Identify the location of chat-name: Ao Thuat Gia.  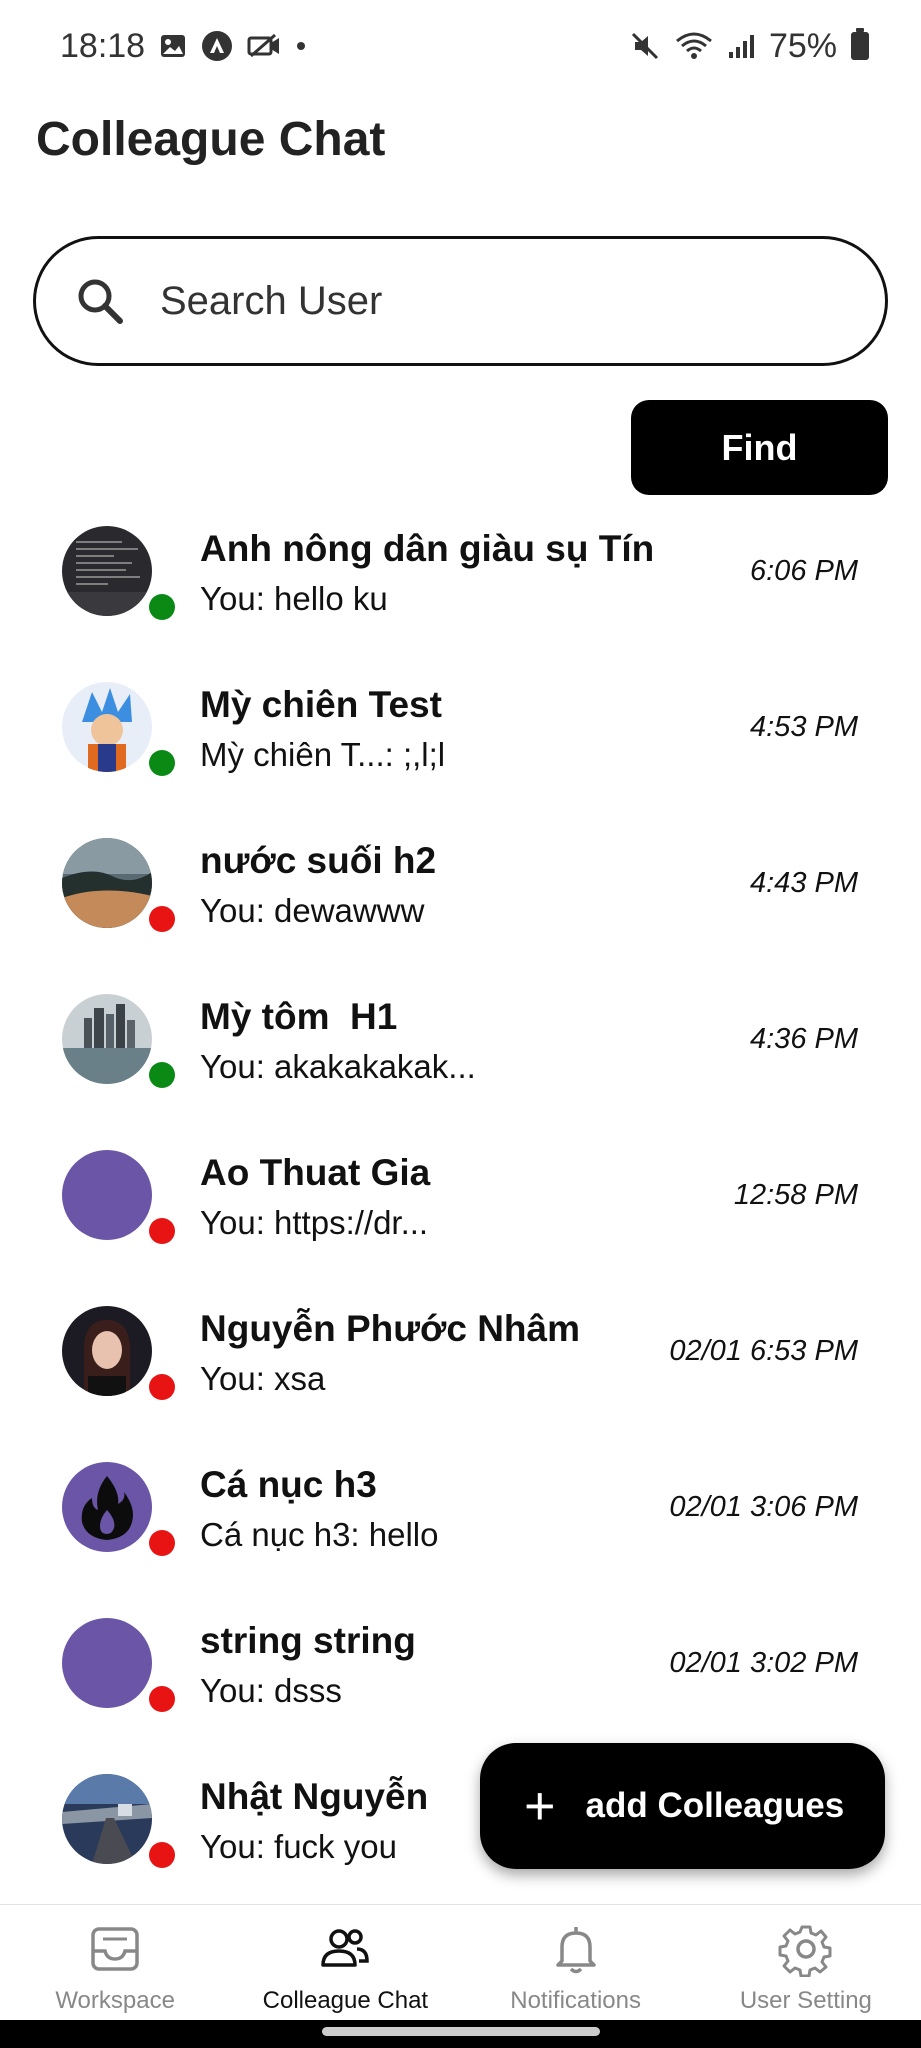
(315, 1172).